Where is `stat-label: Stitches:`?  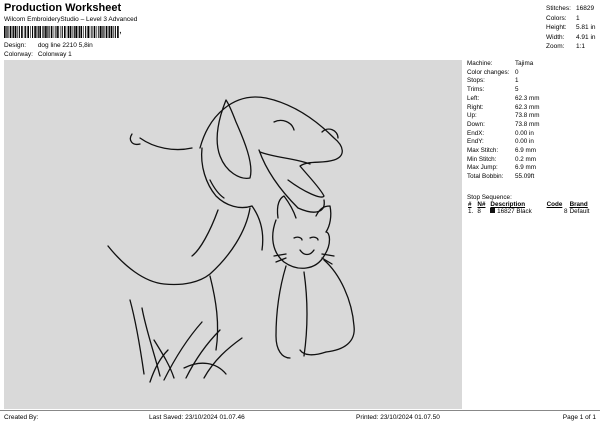 stat-label: Stitches: is located at coordinates (558, 8).